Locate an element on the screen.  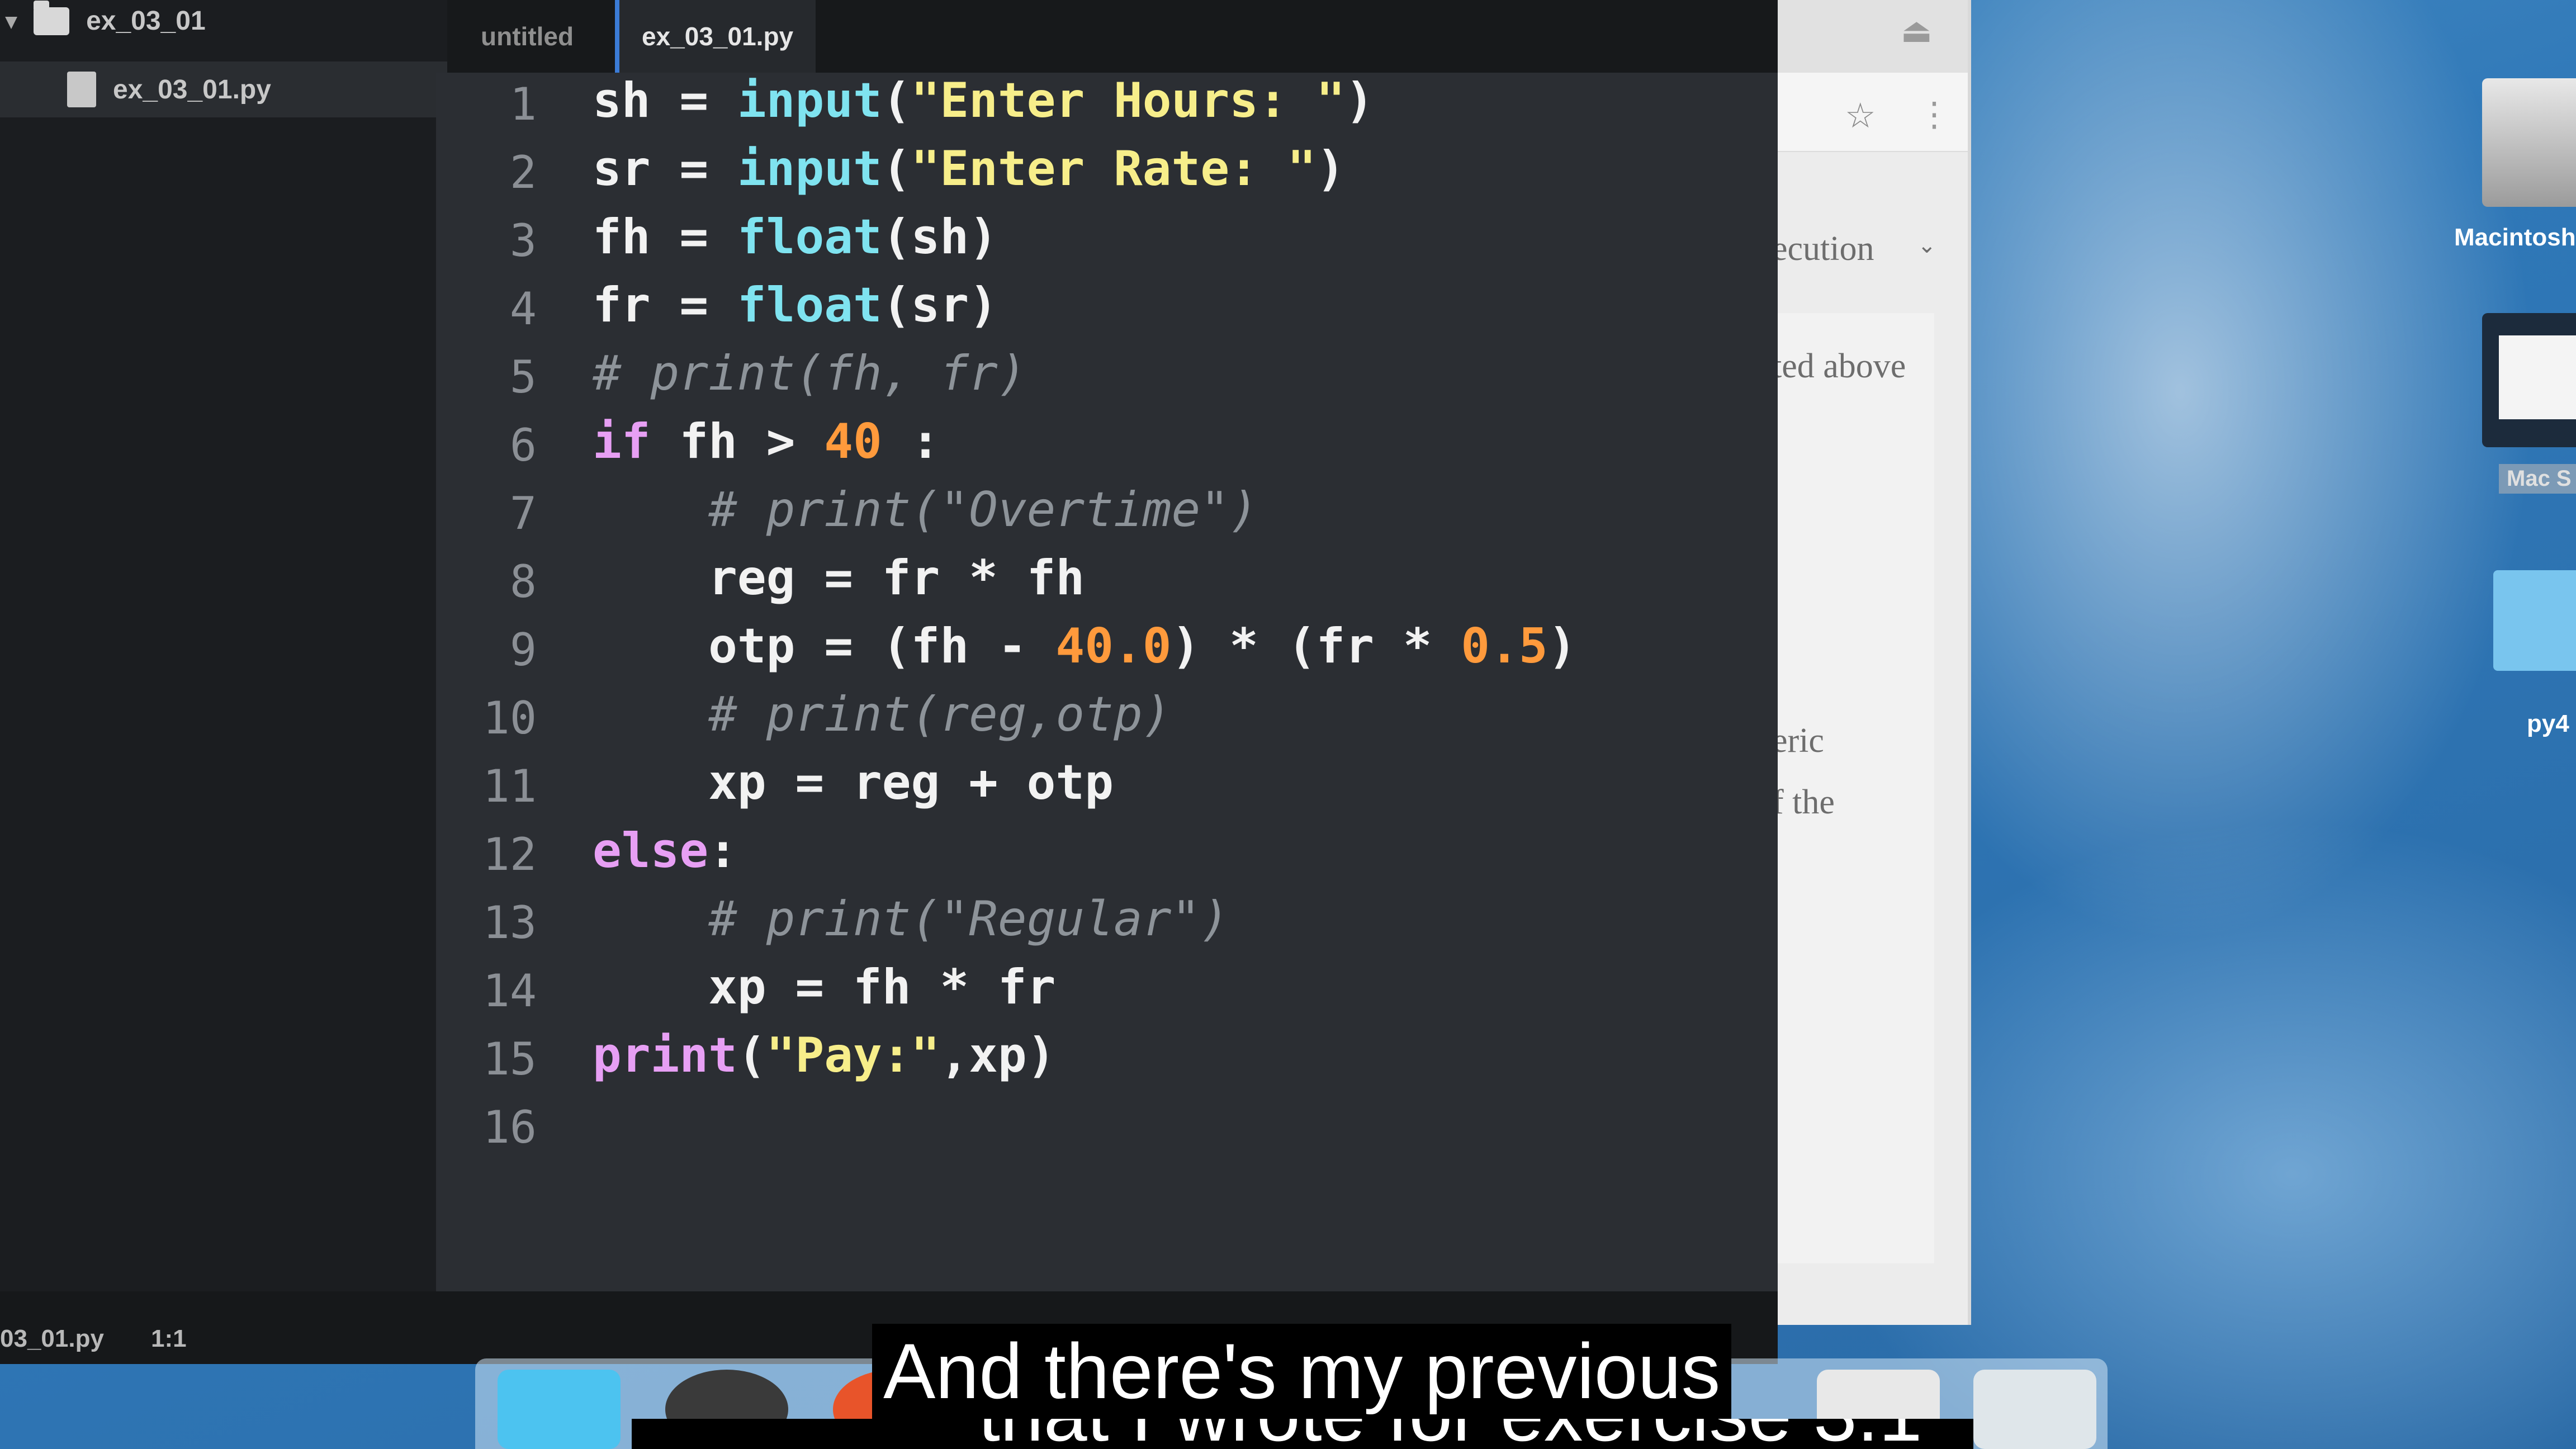
code-line-2: sr = input("Enter Rate: ") is located at coordinates (970, 169).